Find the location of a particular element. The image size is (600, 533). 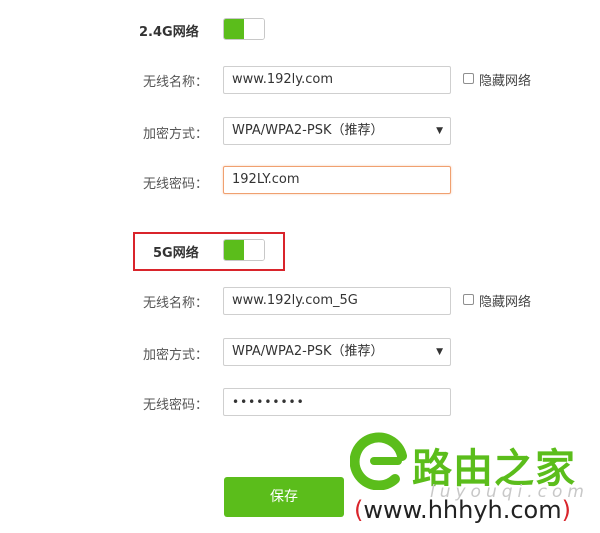

band-24g-password-label: 无线密码： is located at coordinates (176, 184).